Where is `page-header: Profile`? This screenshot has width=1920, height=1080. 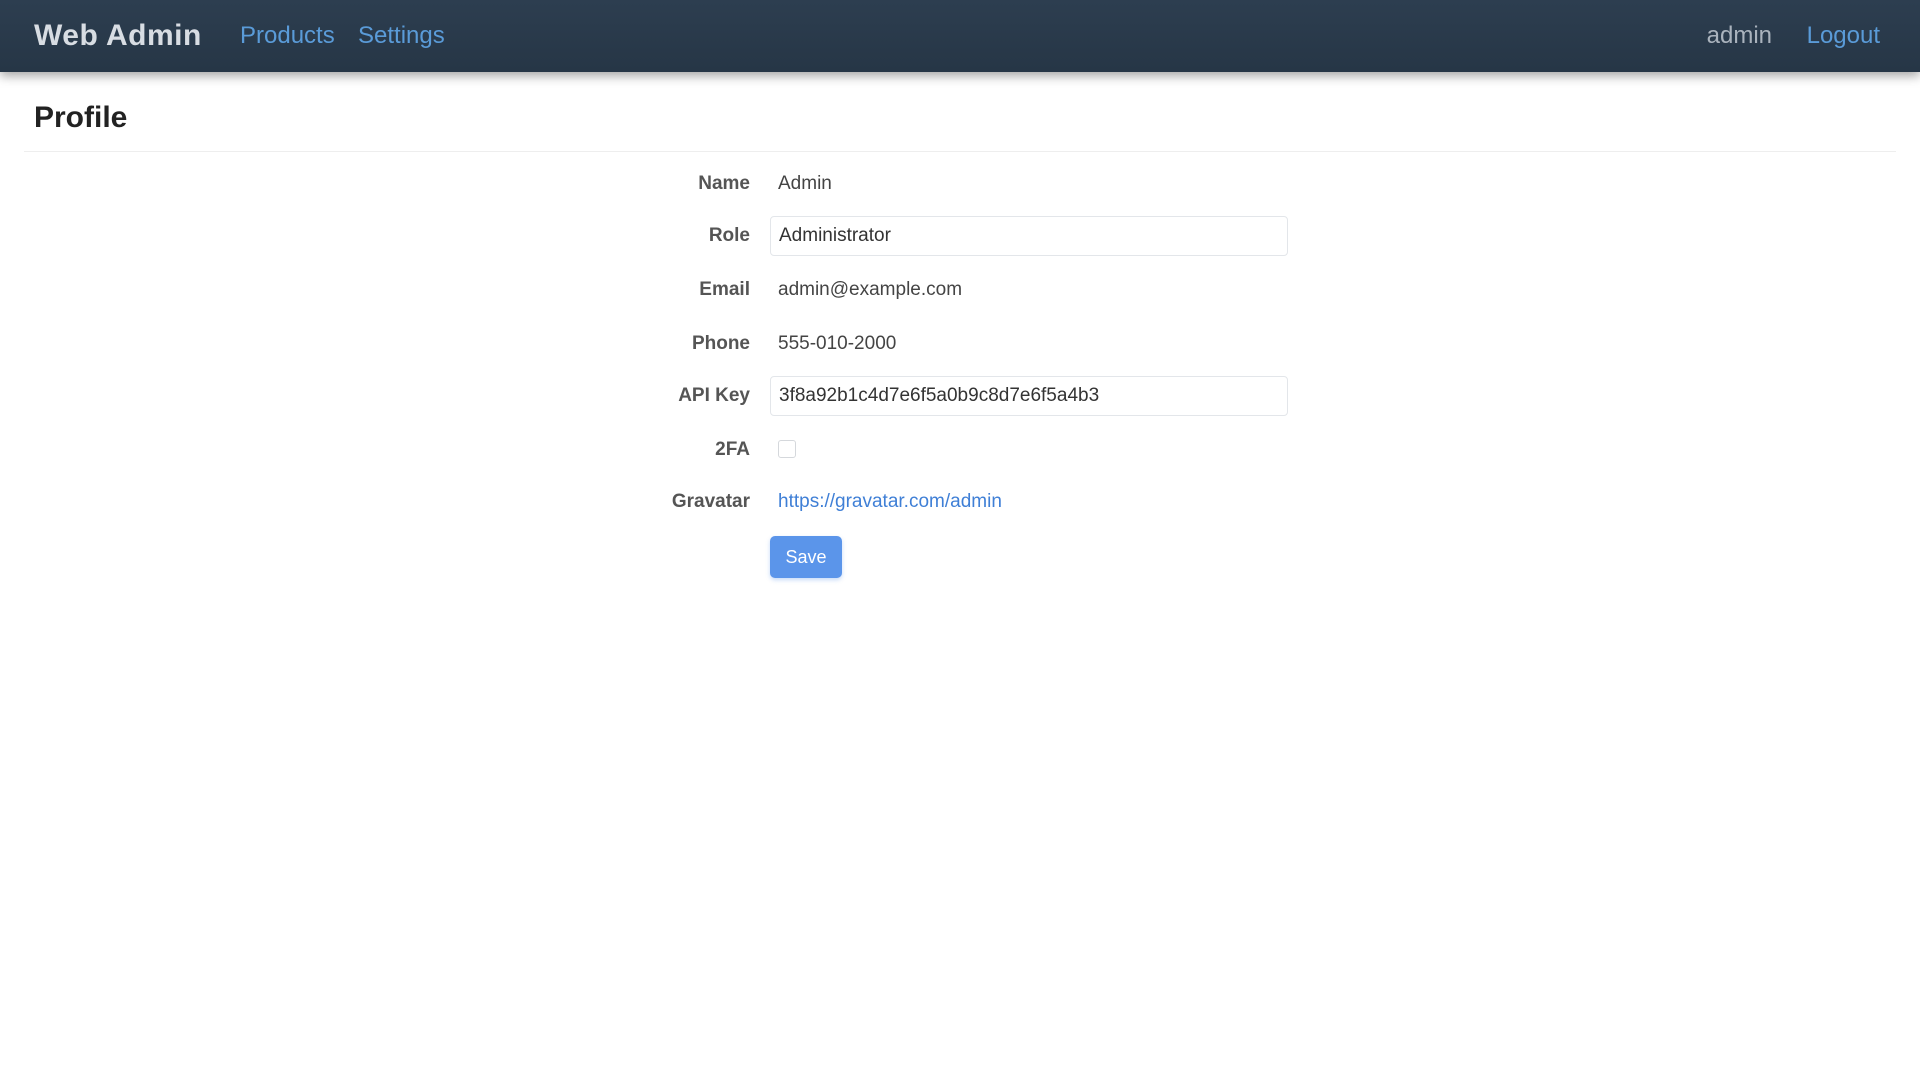
page-header: Profile is located at coordinates (960, 124).